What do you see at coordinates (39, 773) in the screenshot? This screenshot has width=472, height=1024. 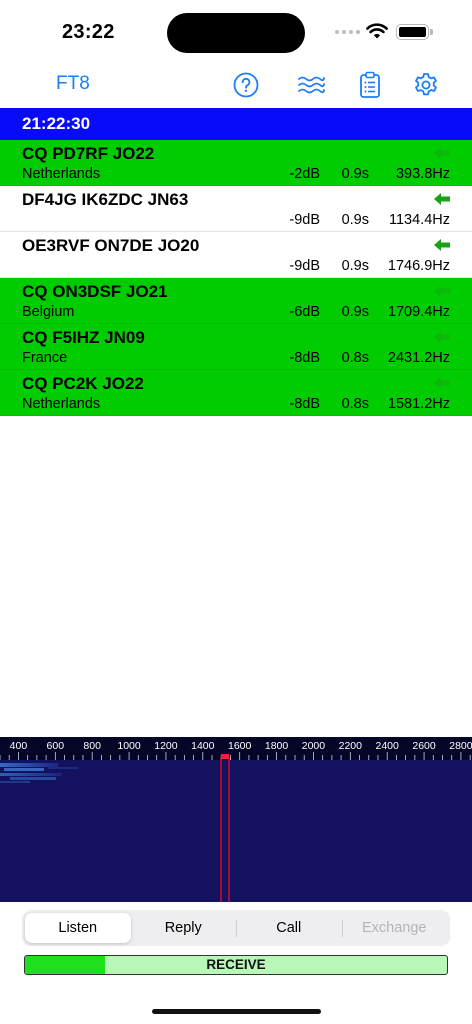 I see `signal-traces` at bounding box center [39, 773].